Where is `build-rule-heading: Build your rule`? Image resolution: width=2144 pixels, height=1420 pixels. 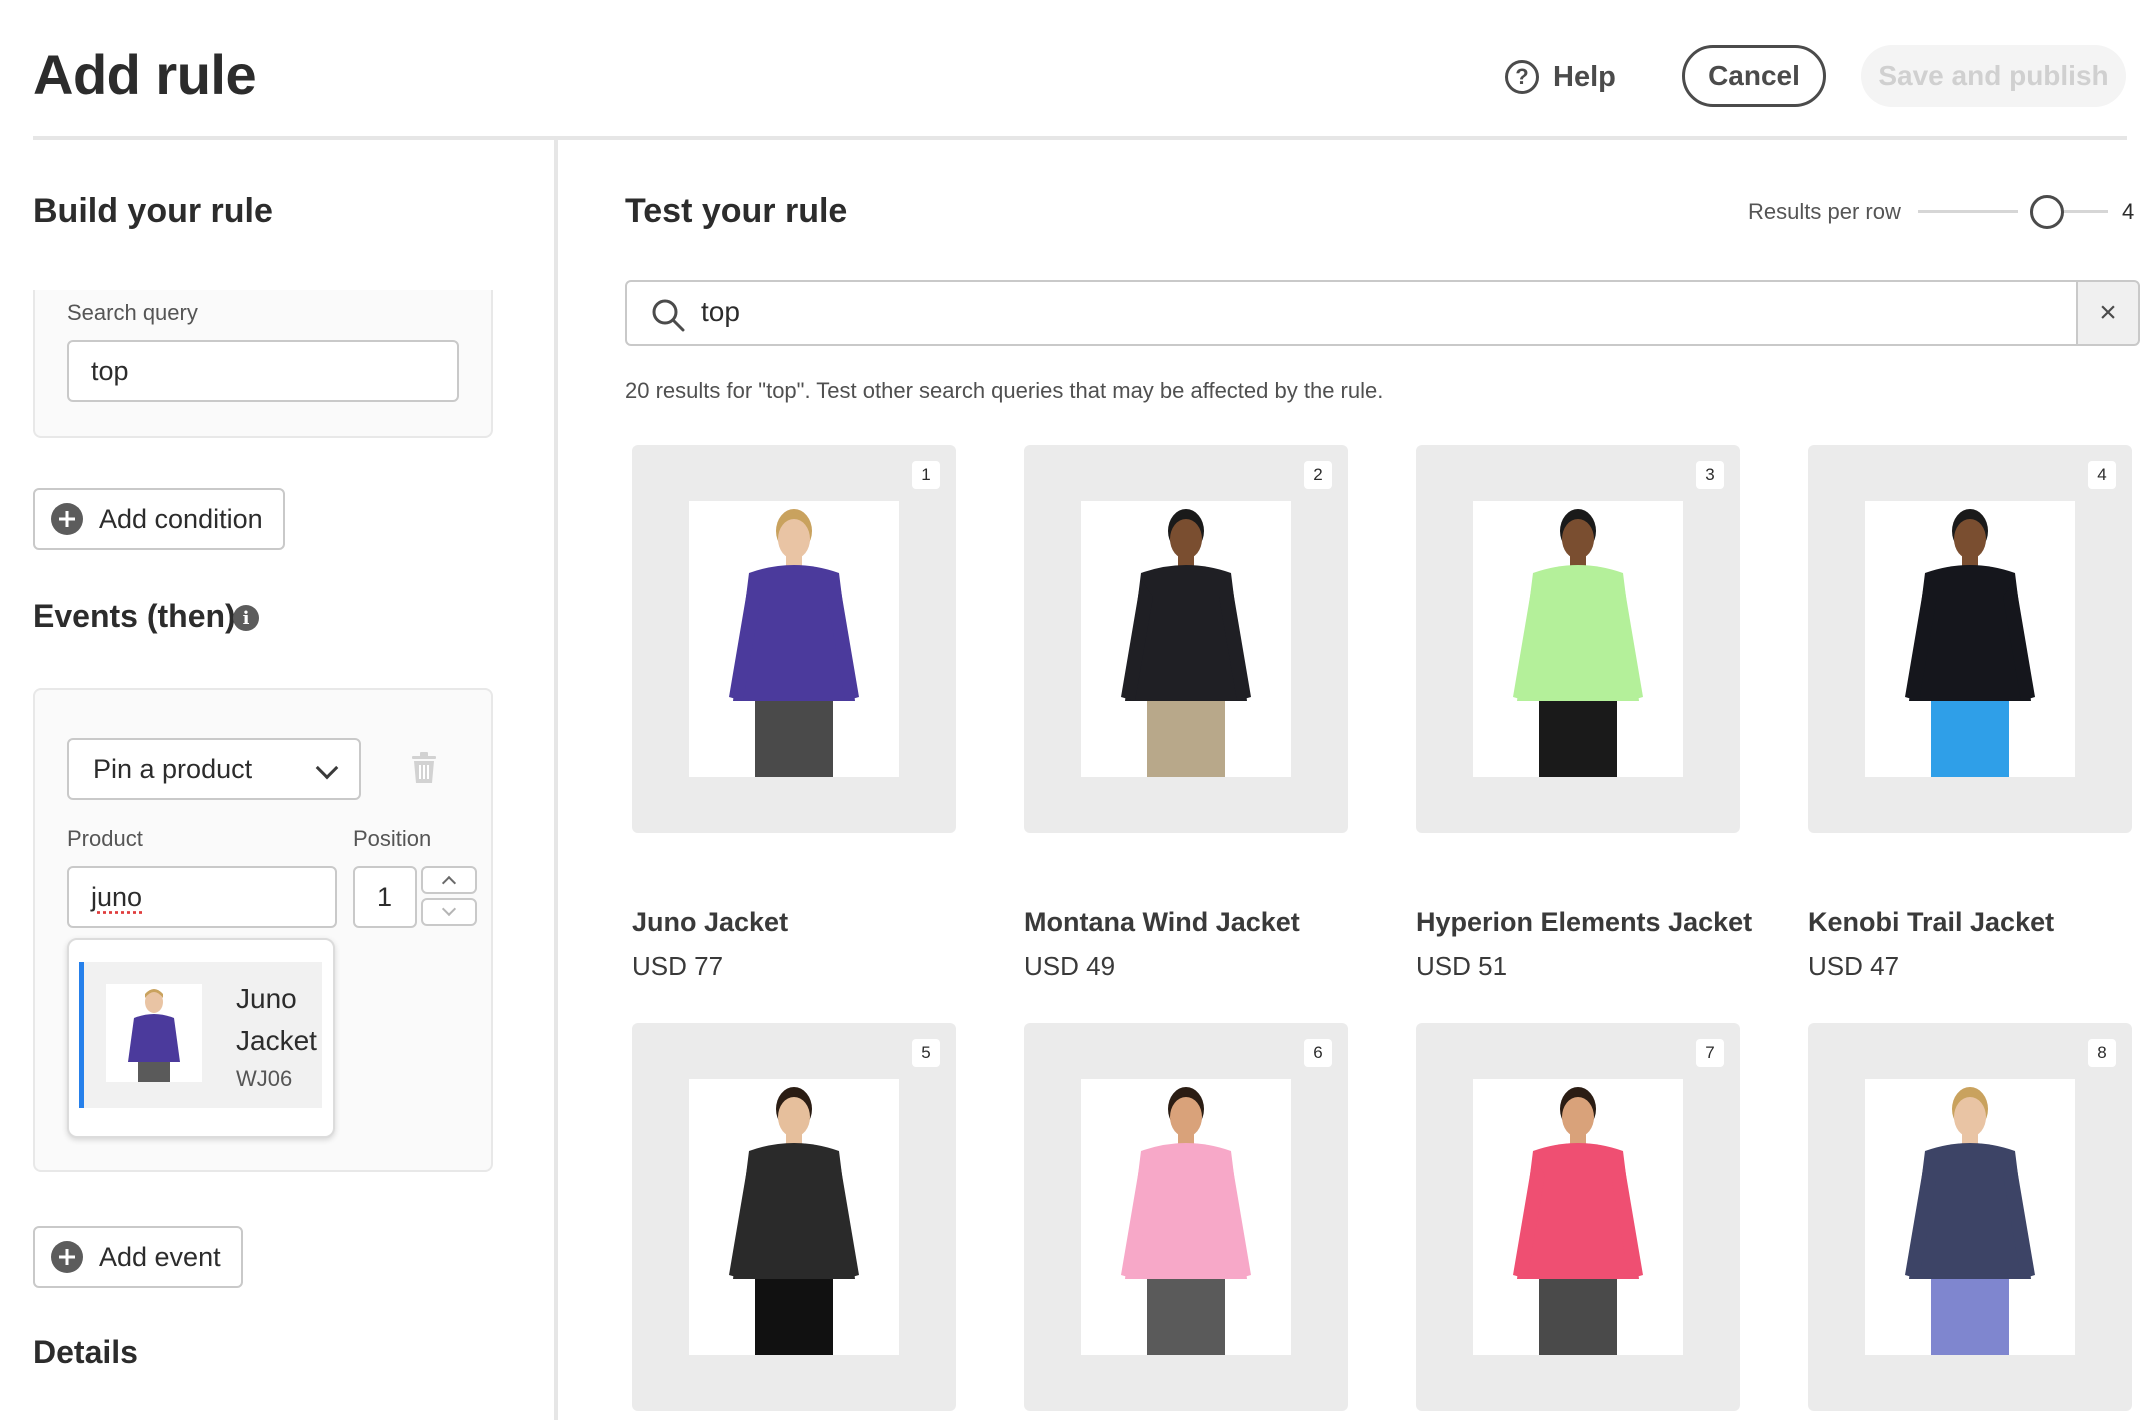 build-rule-heading: Build your rule is located at coordinates (153, 211).